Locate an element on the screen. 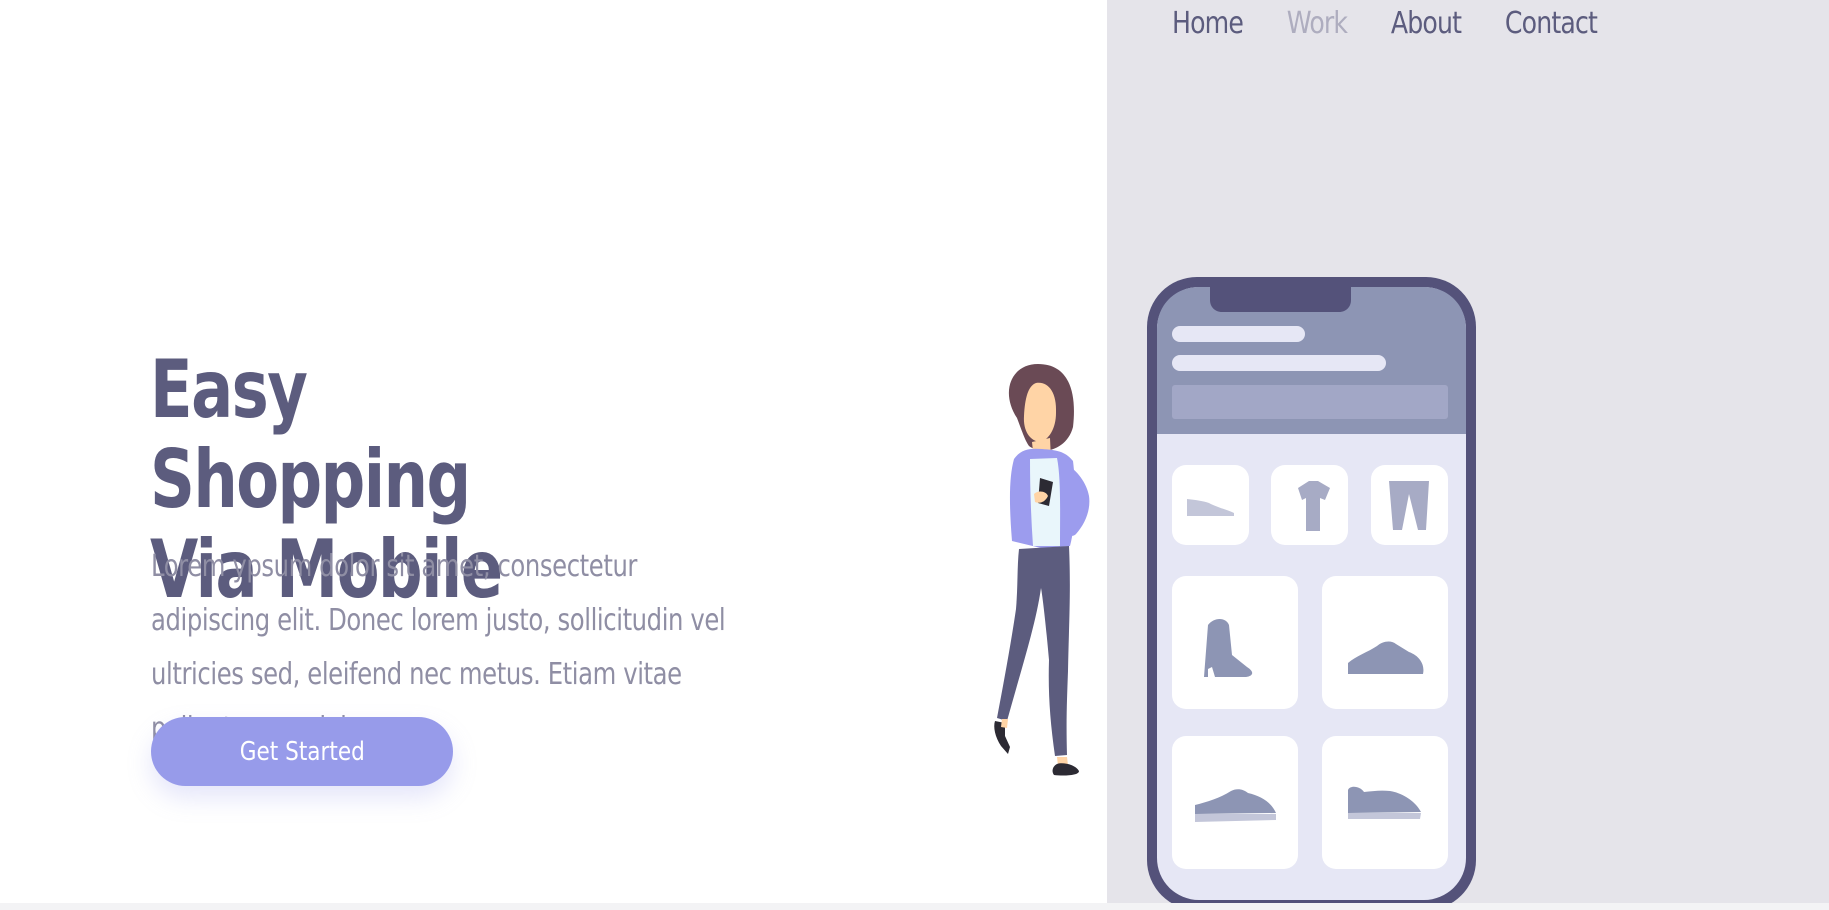 Image resolution: width=1829 pixels, height=910 pixels. get-started-button: Get Started is located at coordinates (302, 751).